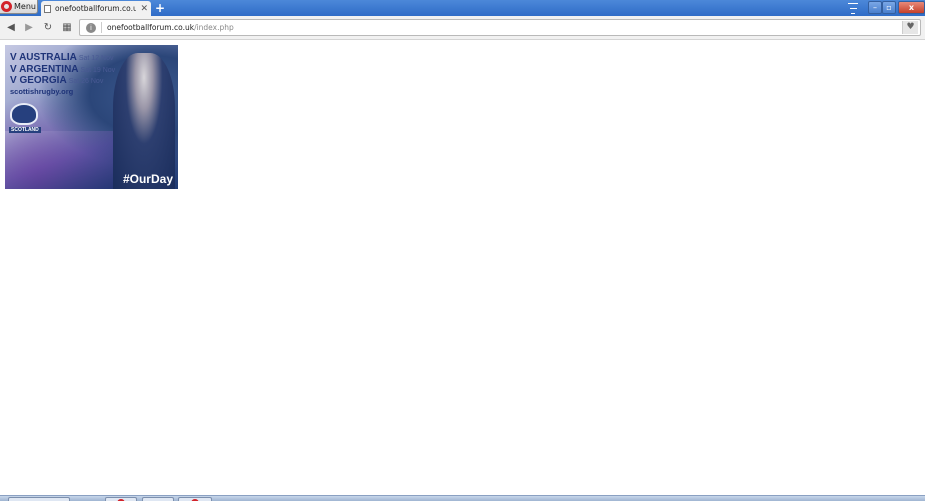  Describe the element at coordinates (6, 6) in the screenshot. I see `opera-logo-icon` at that location.